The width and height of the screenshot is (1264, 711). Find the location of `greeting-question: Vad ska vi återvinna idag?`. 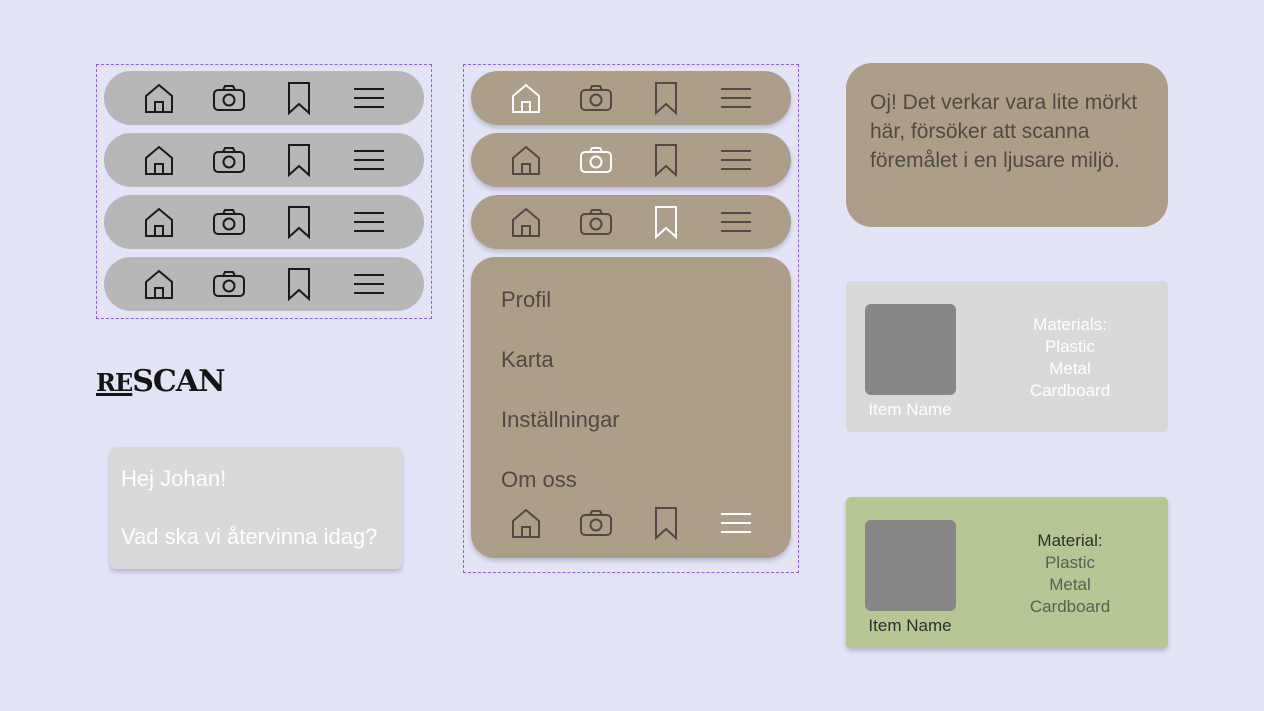

greeting-question: Vad ska vi återvinna idag? is located at coordinates (249, 536).